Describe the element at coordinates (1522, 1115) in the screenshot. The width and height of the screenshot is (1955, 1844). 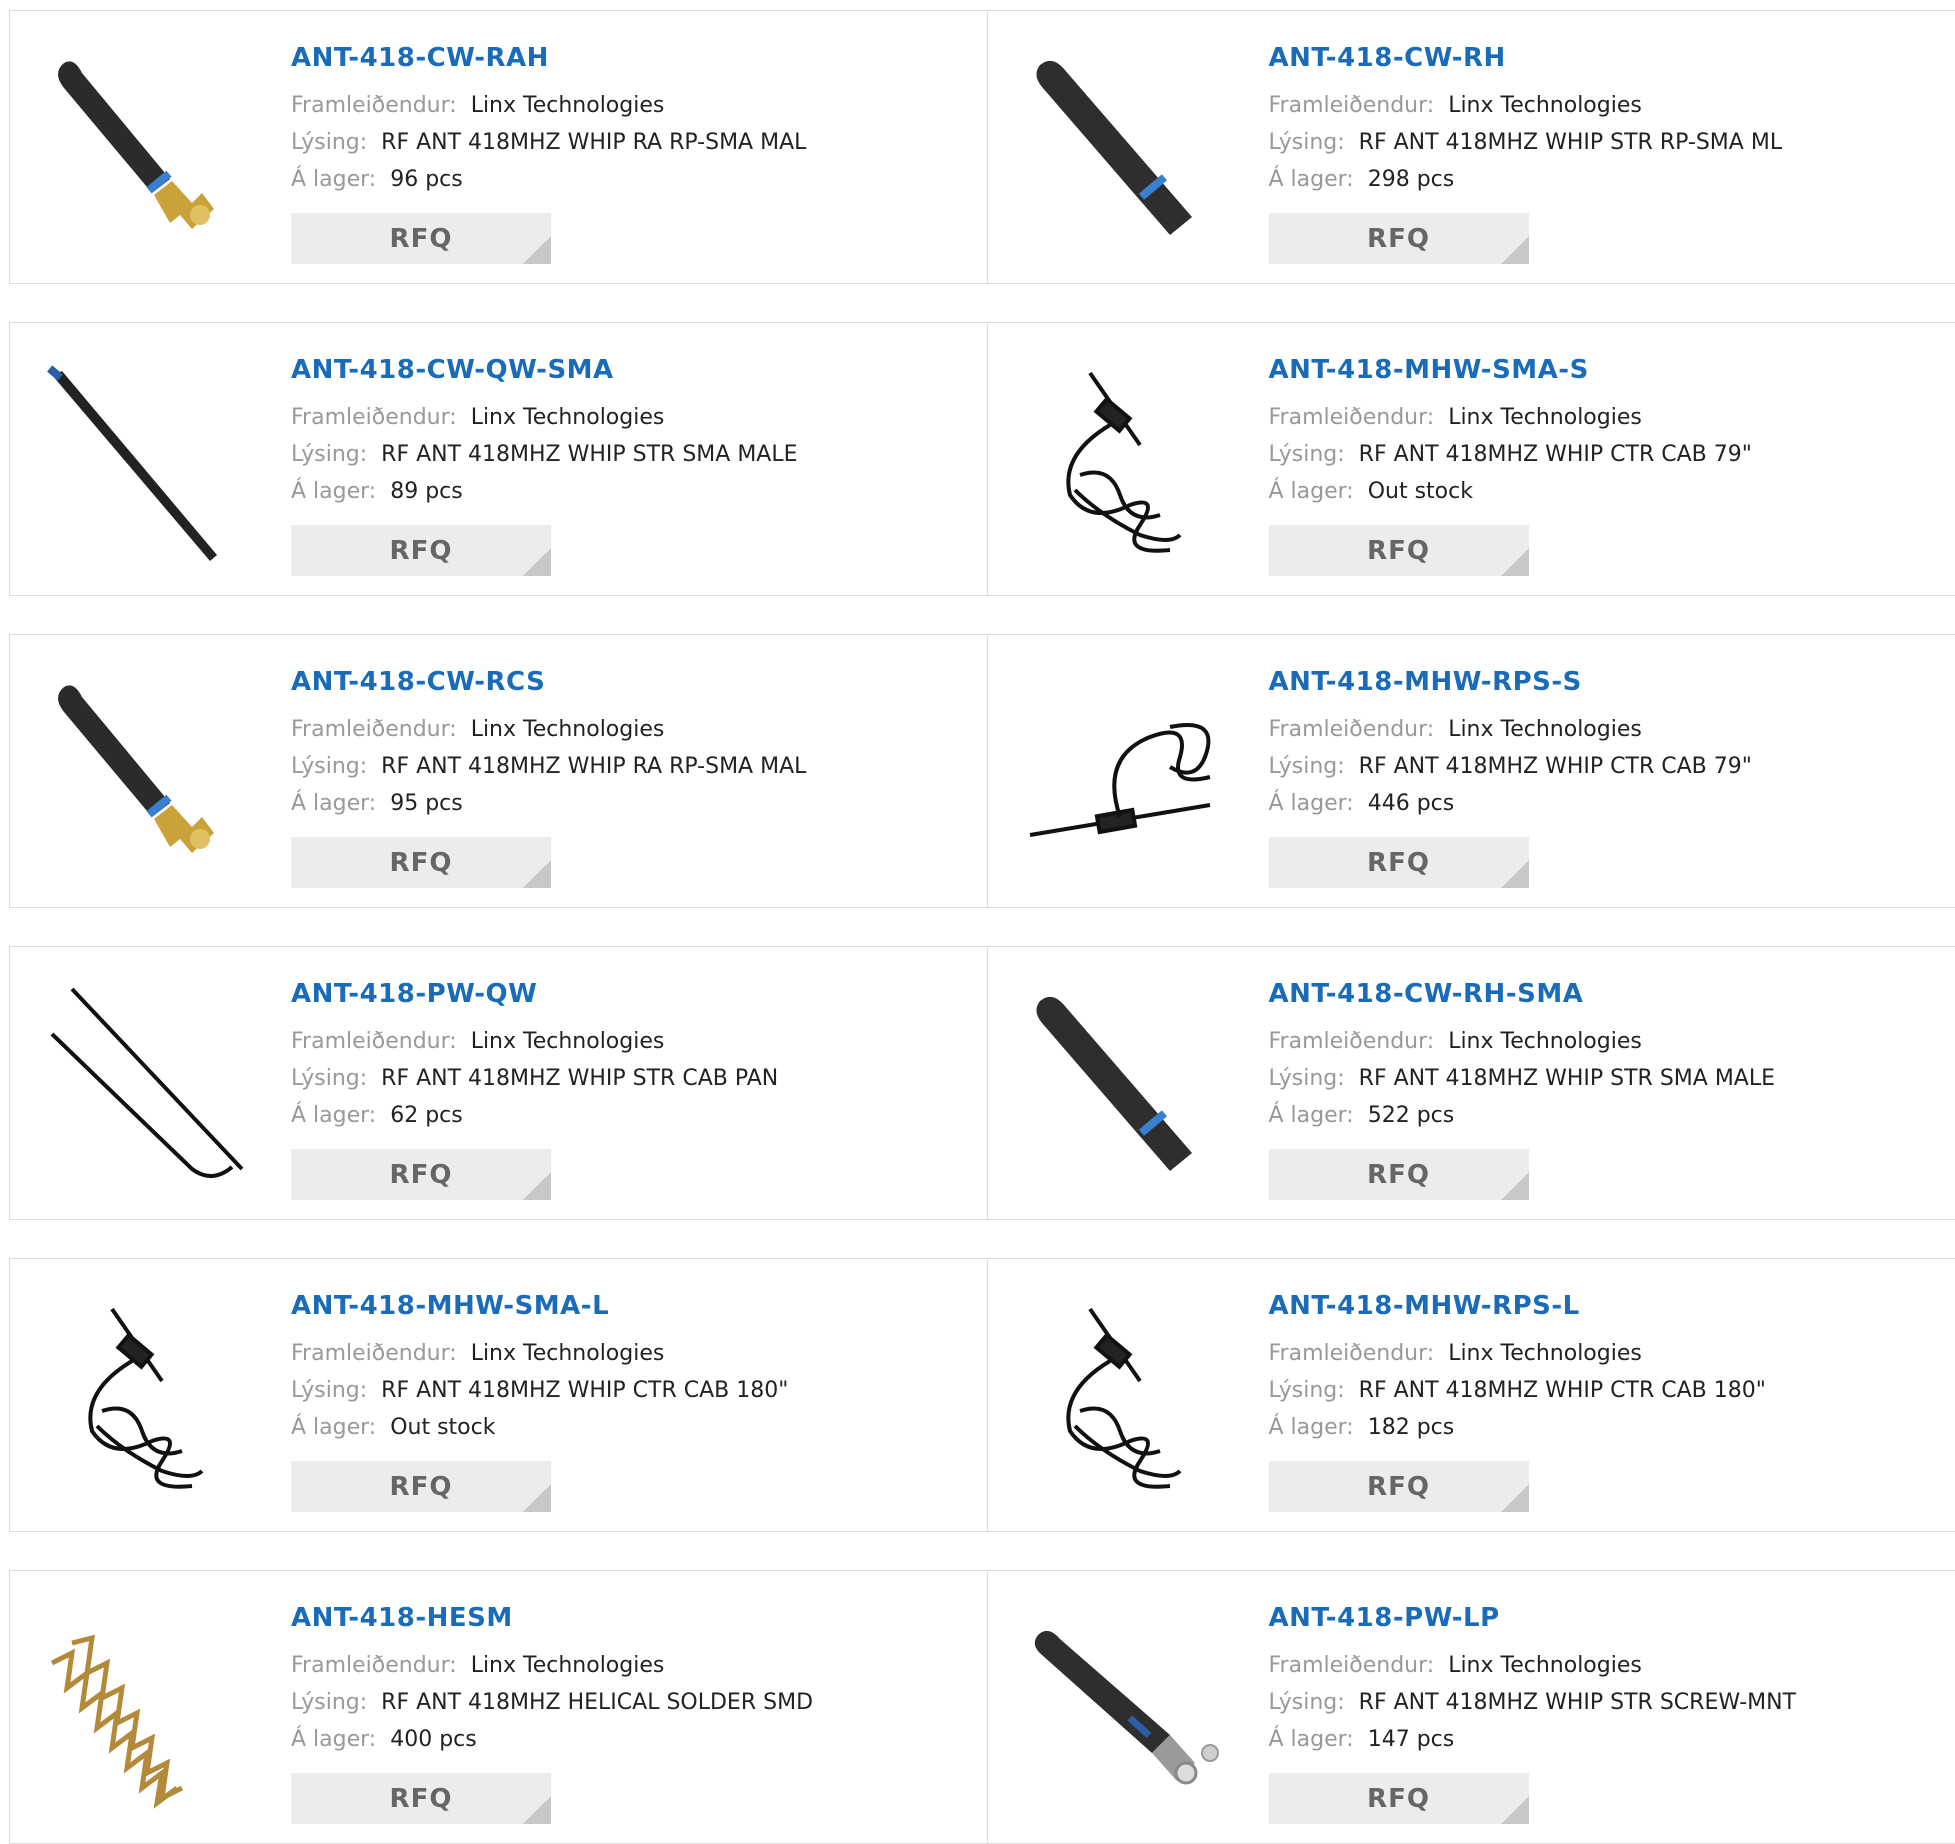
I see `stock-row: Á lager:522 pcs` at that location.